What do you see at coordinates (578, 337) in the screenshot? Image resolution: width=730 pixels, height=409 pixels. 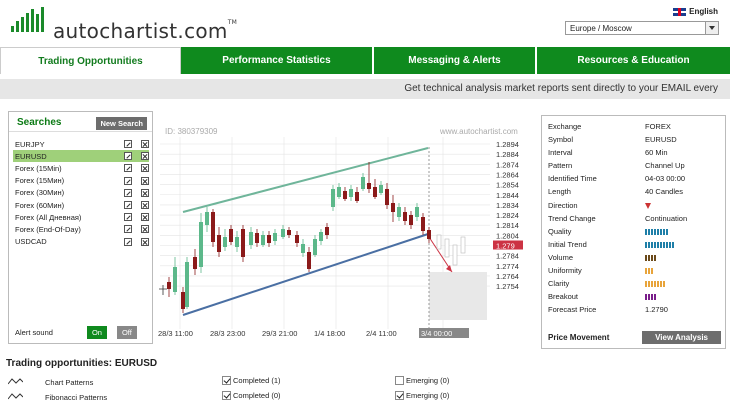 I see `price-movement-label: Price Movement` at bounding box center [578, 337].